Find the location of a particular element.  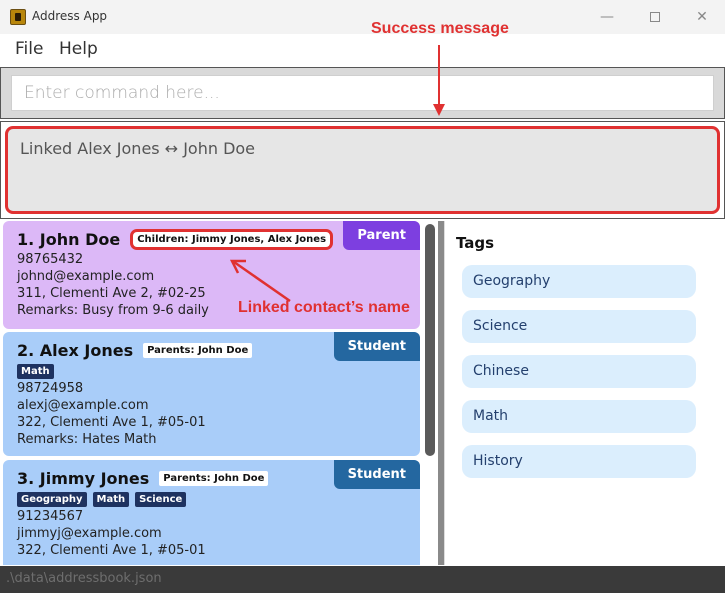

status-file-path: .\data\addressbook.json is located at coordinates (84, 578).